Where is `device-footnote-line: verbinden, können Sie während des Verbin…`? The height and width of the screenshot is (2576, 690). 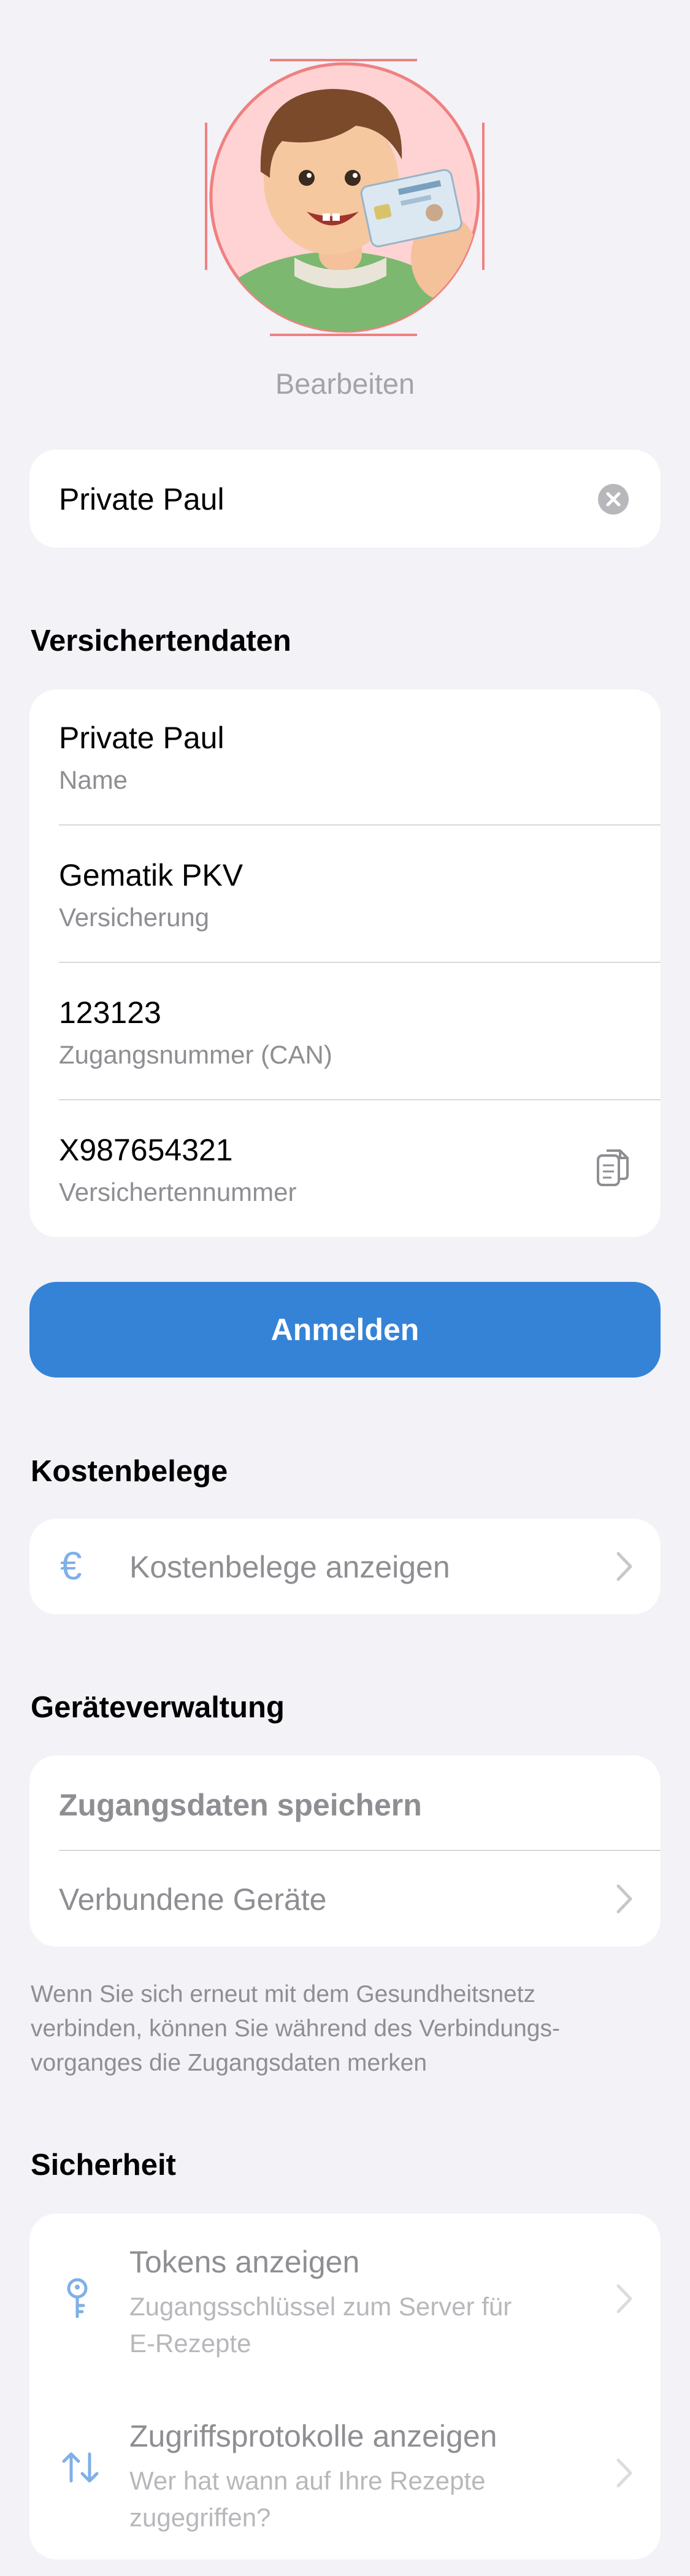
device-footnote-line: verbinden, können Sie während des Verbin… is located at coordinates (295, 2028).